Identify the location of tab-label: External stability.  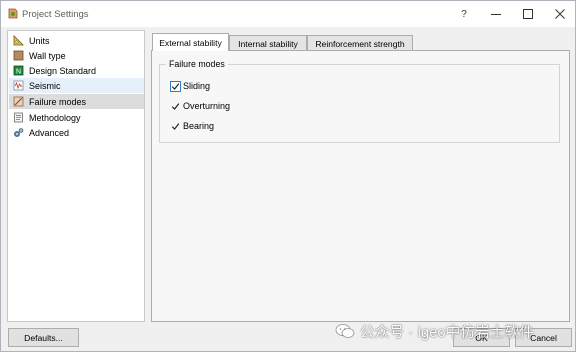
(190, 42).